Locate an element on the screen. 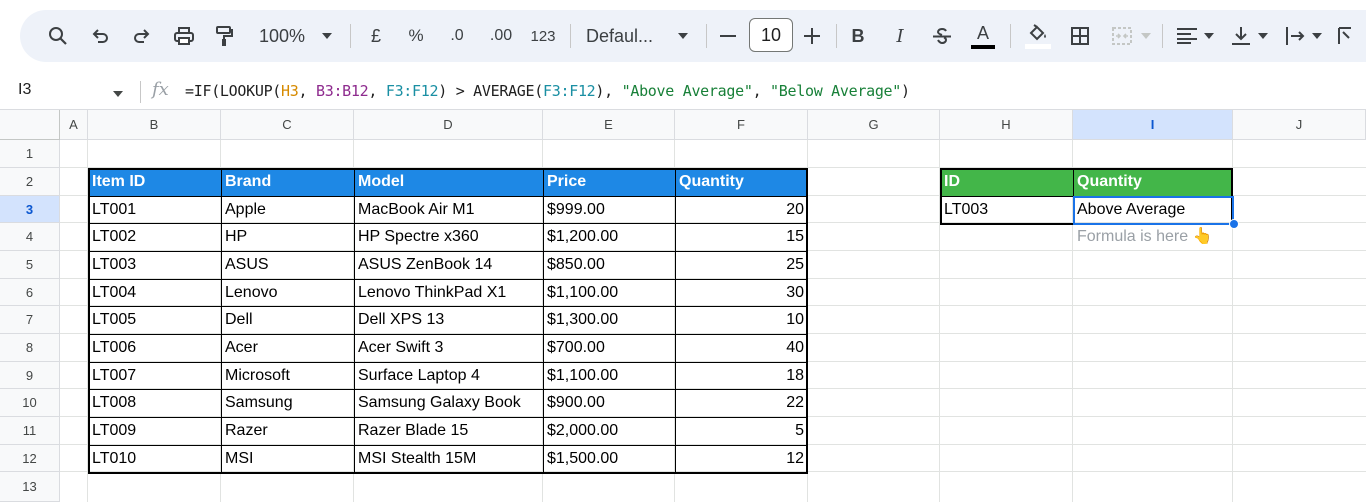  table-cell: Acer is located at coordinates (287, 348).